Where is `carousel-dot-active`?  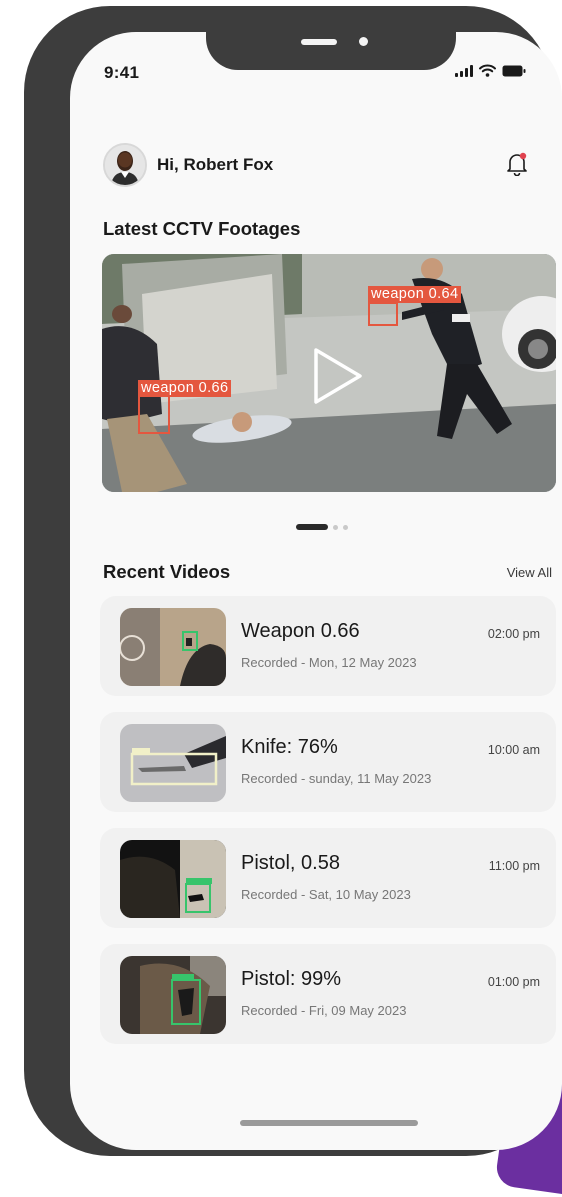
carousel-dot-active is located at coordinates (312, 527).